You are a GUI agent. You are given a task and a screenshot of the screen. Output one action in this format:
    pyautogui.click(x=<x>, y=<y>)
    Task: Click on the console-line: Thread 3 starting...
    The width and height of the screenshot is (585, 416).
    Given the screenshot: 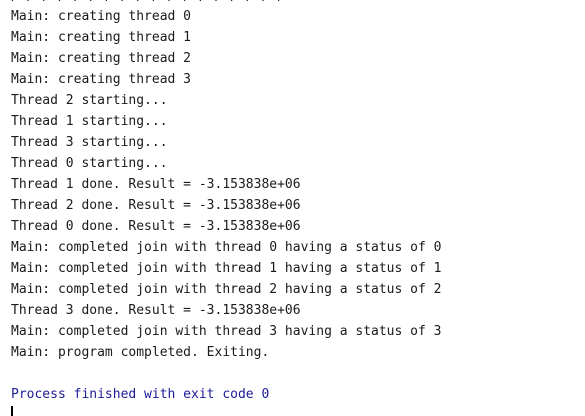 What is the action you would take?
    pyautogui.click(x=89, y=142)
    